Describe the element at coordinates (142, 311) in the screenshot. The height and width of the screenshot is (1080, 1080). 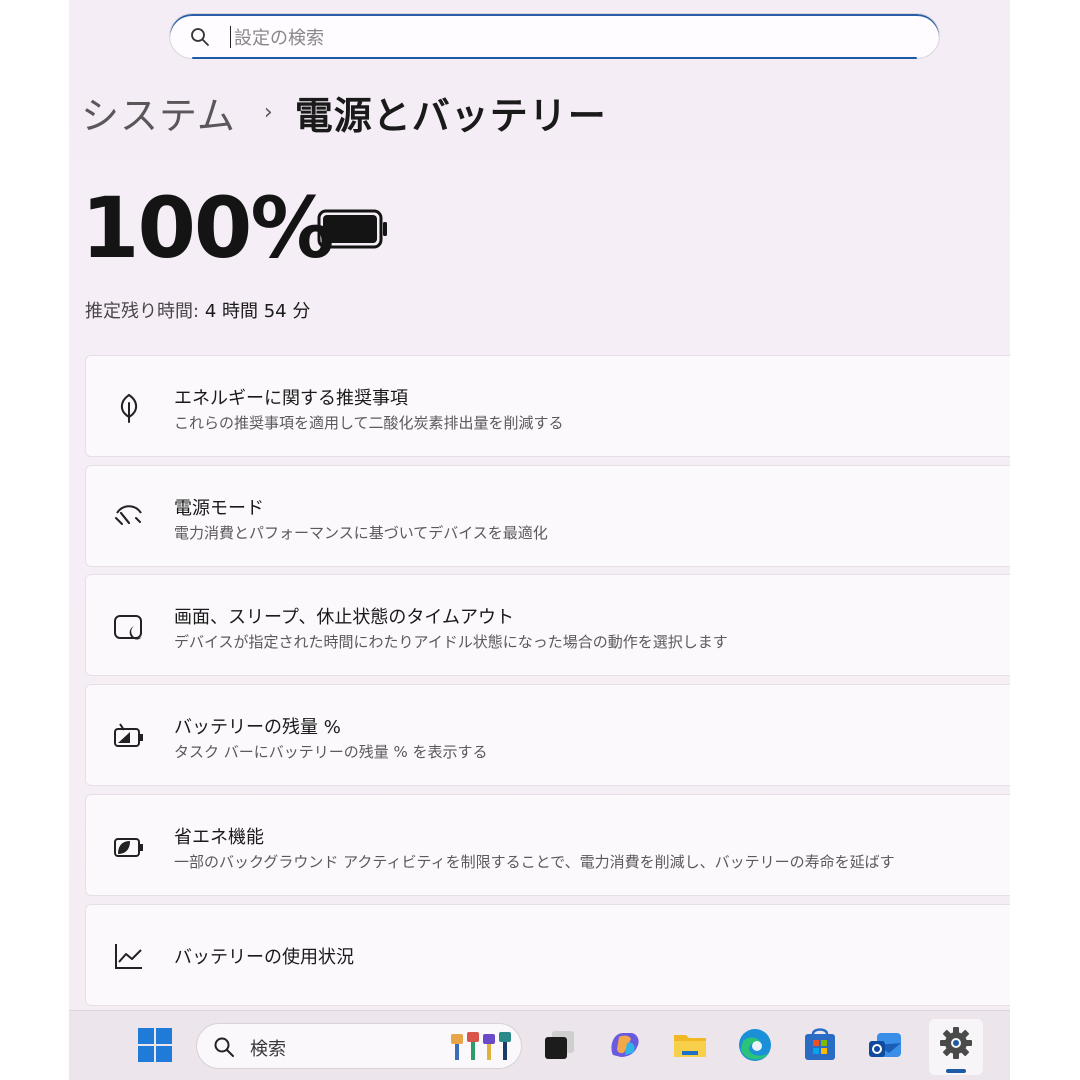
I see `remaining-time-label: 推定残り時間:` at that location.